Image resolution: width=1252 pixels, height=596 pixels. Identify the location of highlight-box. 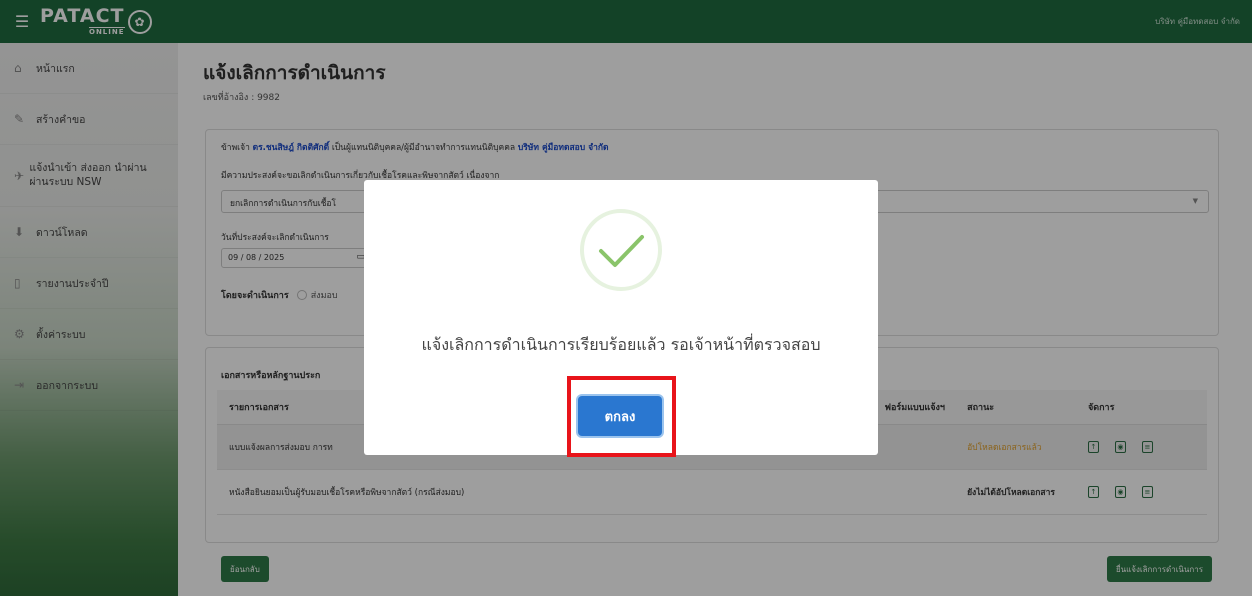
(621, 416).